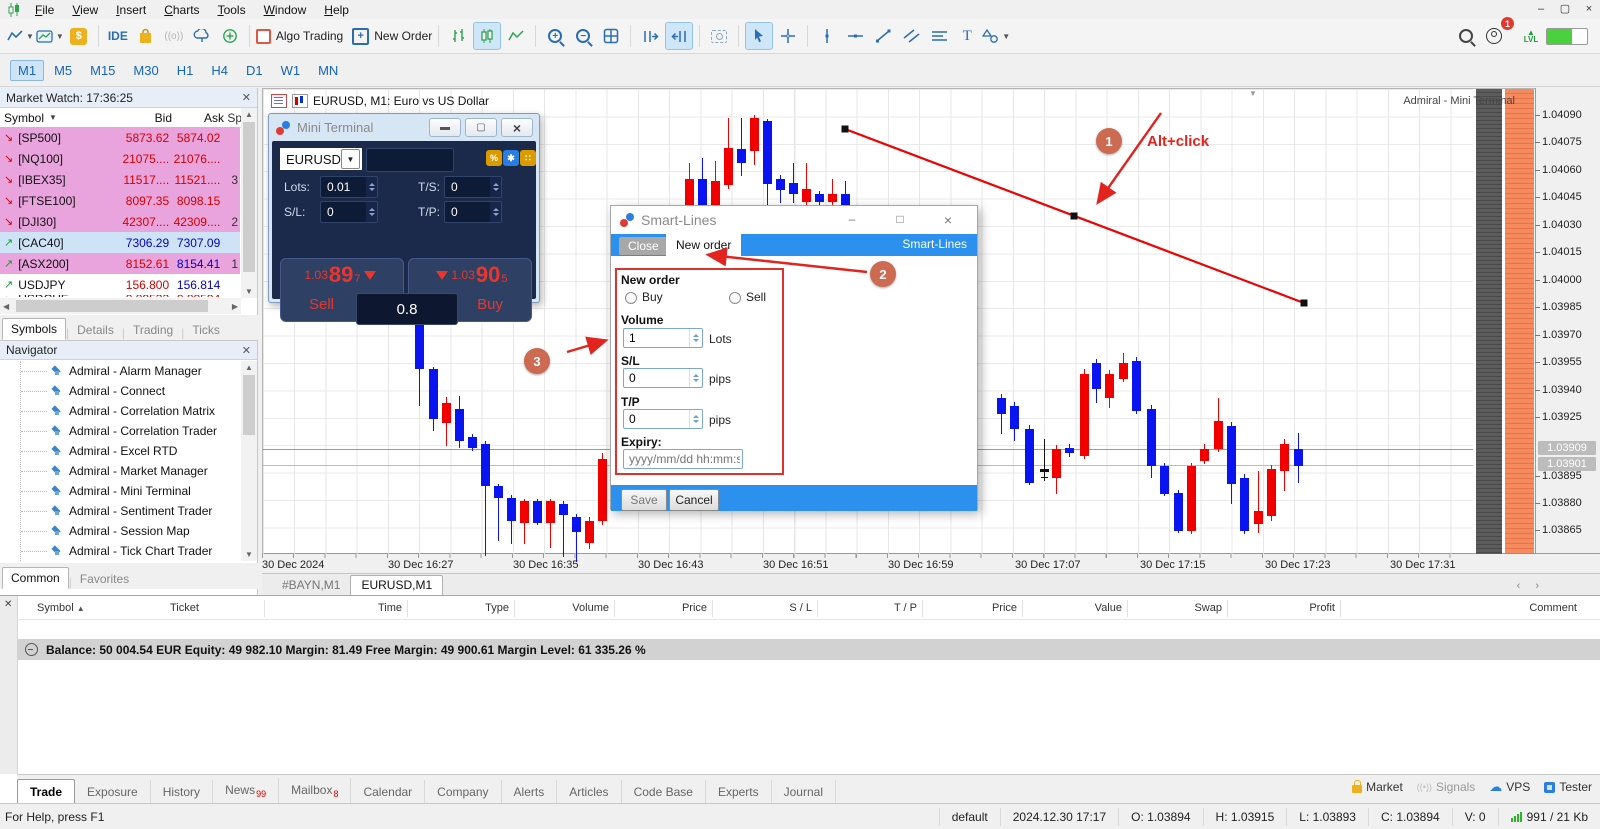 The width and height of the screenshot is (1600, 829). I want to click on smart-close-button: ×, so click(948, 220).